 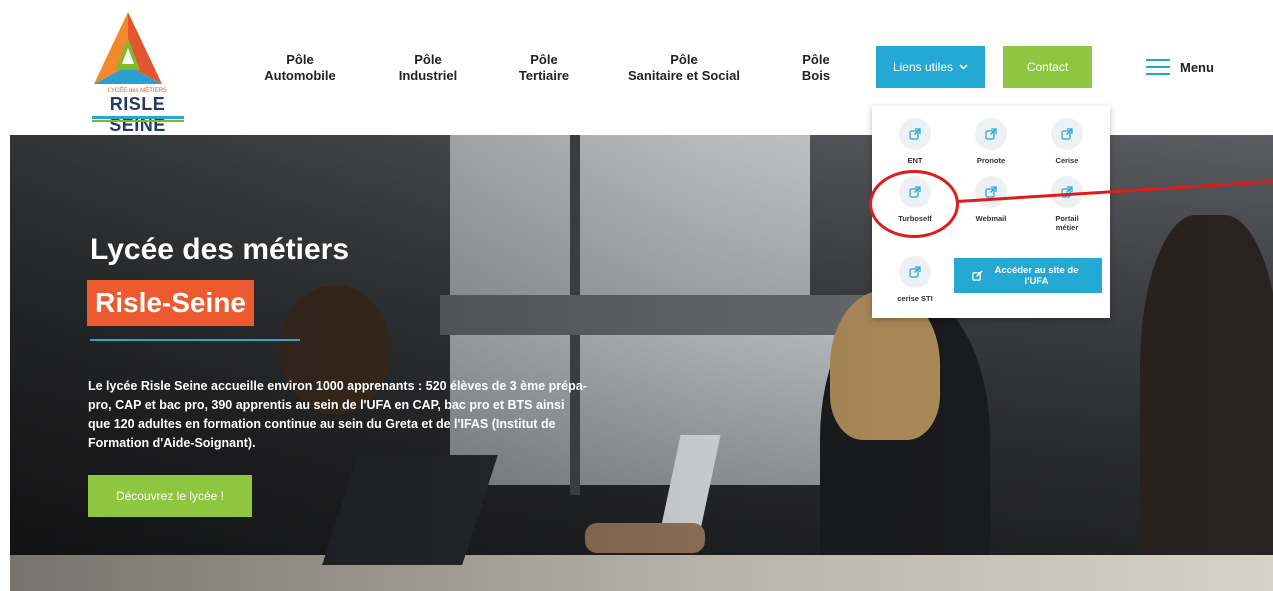 What do you see at coordinates (684, 75) in the screenshot?
I see `nav-label-line2: Sanitaire et Social` at bounding box center [684, 75].